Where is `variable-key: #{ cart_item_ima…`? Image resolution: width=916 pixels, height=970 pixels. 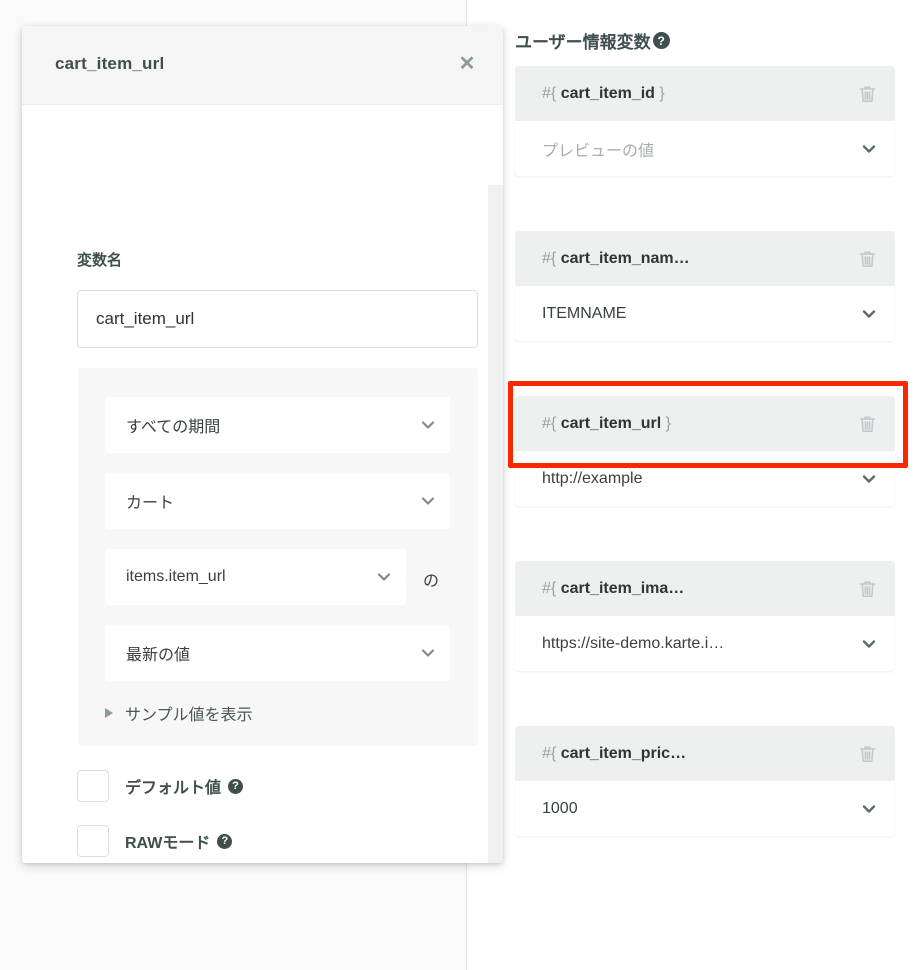
variable-key: #{ cart_item_ima… is located at coordinates (613, 588).